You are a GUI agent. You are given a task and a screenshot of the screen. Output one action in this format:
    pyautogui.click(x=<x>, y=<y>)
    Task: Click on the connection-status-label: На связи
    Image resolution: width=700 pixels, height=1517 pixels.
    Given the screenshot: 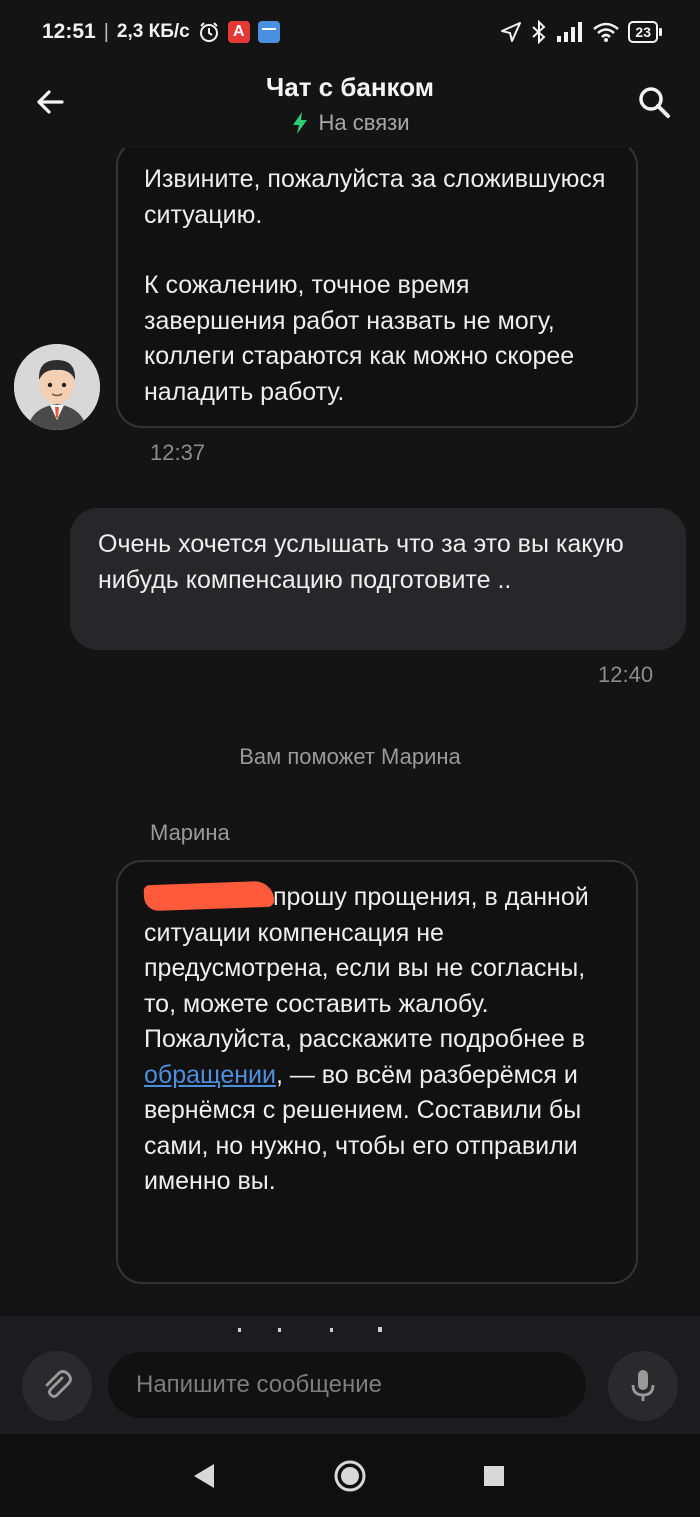 What is the action you would take?
    pyautogui.click(x=364, y=122)
    